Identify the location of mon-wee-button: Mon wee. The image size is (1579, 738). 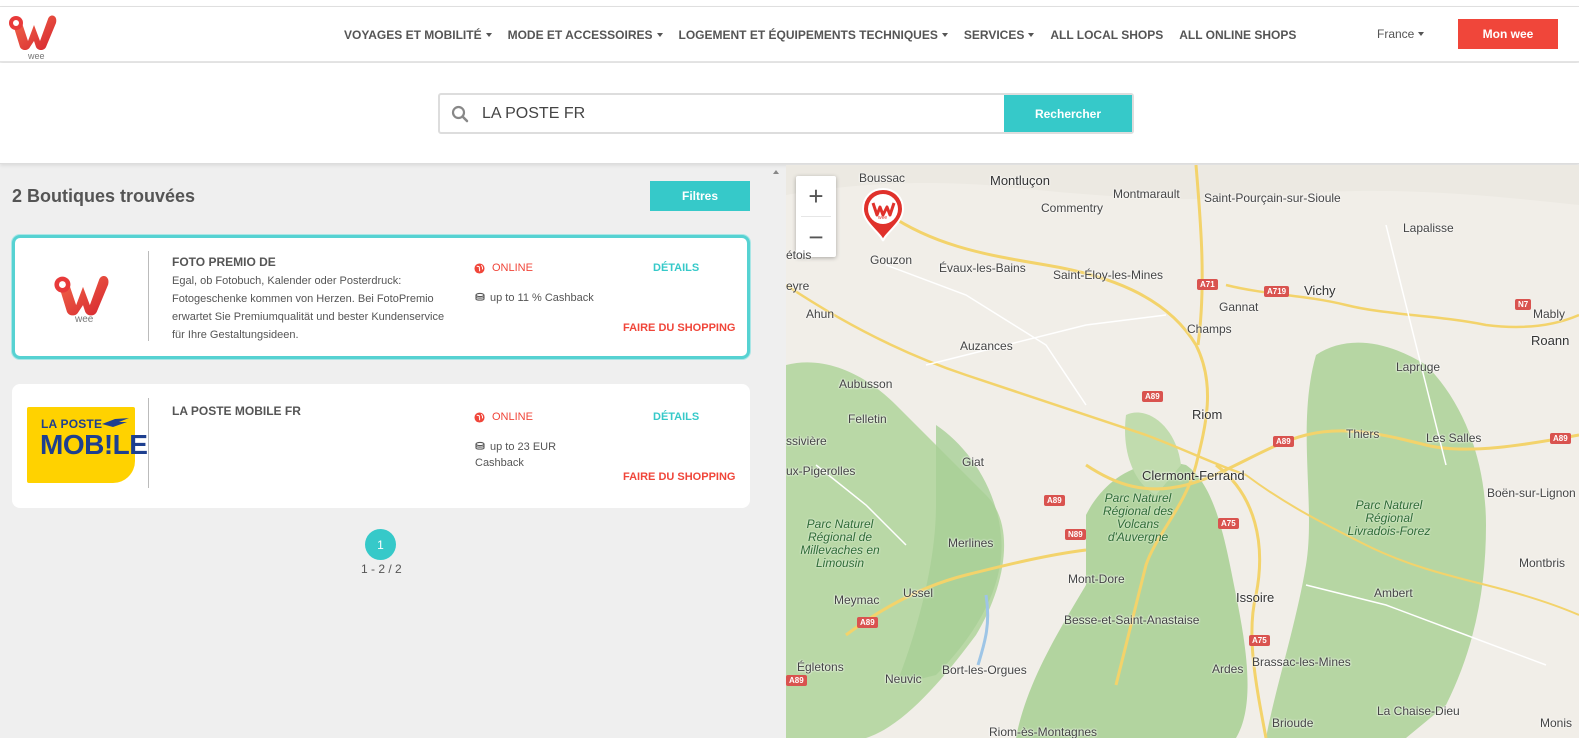
(1508, 34).